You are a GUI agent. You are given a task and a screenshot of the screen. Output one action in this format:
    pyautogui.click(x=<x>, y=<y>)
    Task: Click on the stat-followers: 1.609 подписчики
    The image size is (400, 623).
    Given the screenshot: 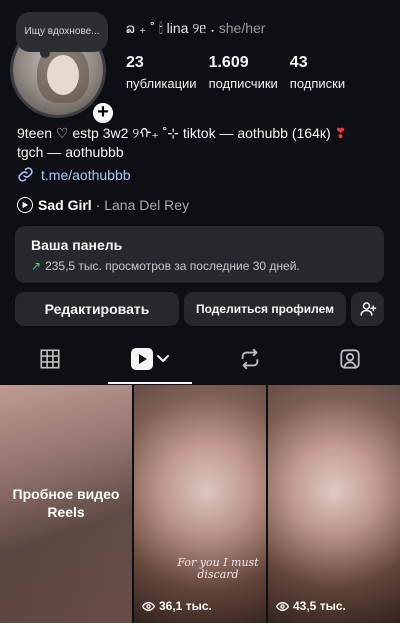 What is the action you would take?
    pyautogui.click(x=243, y=72)
    